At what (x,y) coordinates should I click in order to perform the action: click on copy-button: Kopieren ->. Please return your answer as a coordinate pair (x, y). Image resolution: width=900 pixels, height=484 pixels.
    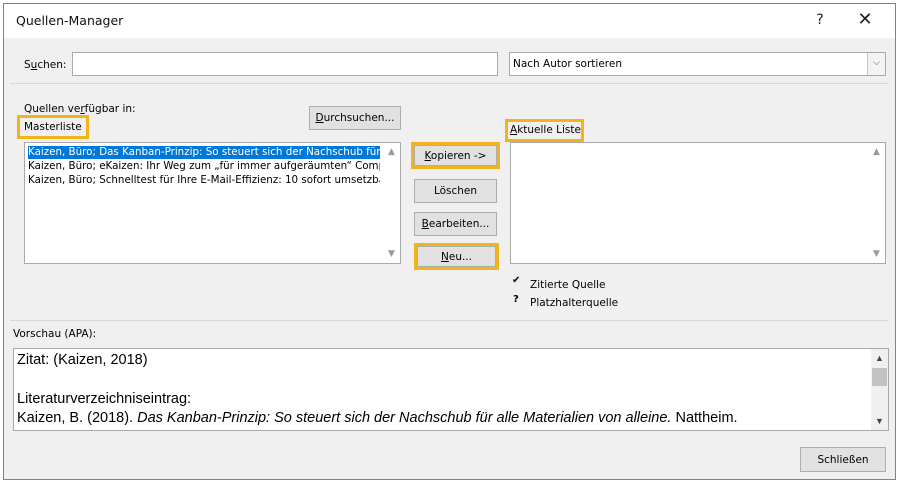
    Looking at the image, I should click on (455, 155).